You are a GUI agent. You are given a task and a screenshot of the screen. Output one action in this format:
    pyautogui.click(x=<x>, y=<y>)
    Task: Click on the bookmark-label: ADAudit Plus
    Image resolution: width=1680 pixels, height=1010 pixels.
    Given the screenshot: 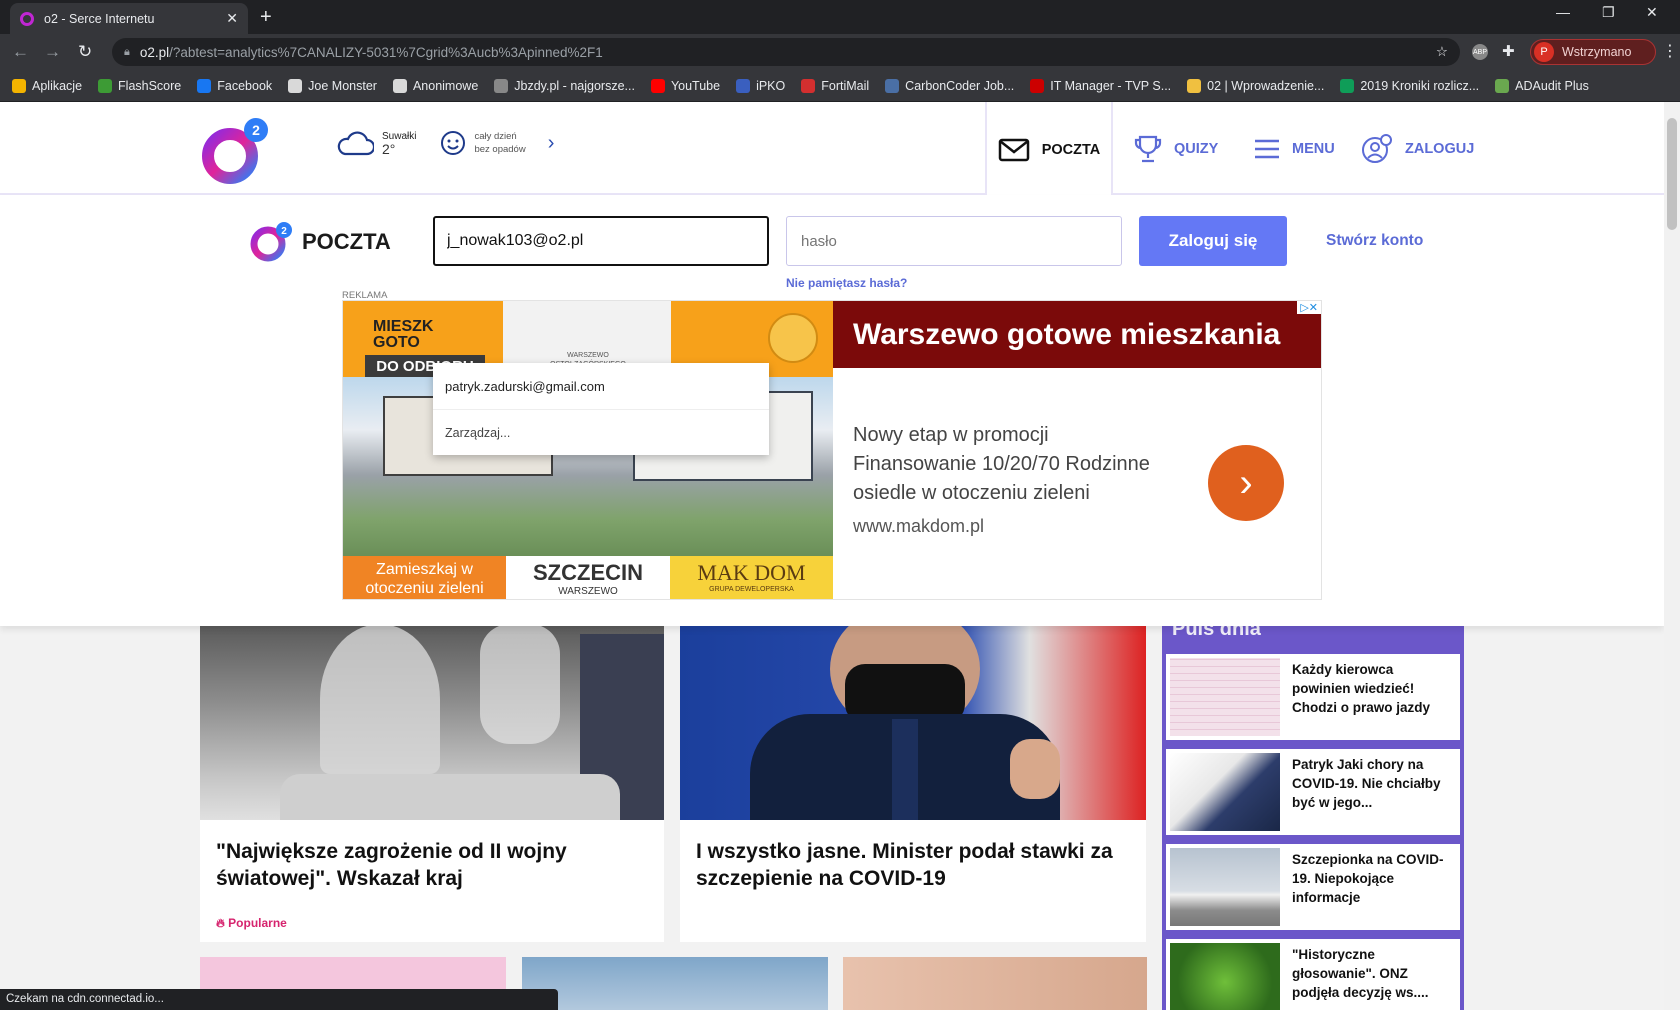 What is the action you would take?
    pyautogui.click(x=1552, y=85)
    